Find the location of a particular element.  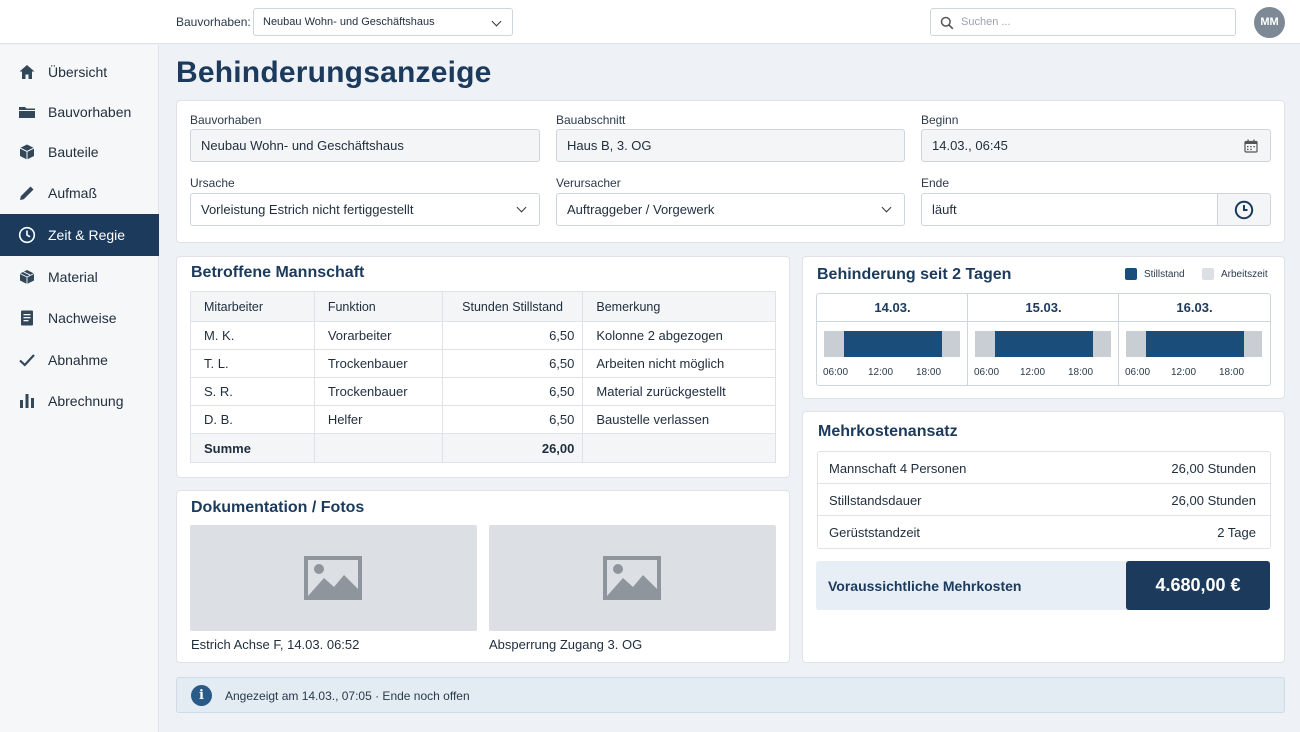

cost-row: Mannschaft 4 Personen 26,00 Stunden is located at coordinates (1044, 468).